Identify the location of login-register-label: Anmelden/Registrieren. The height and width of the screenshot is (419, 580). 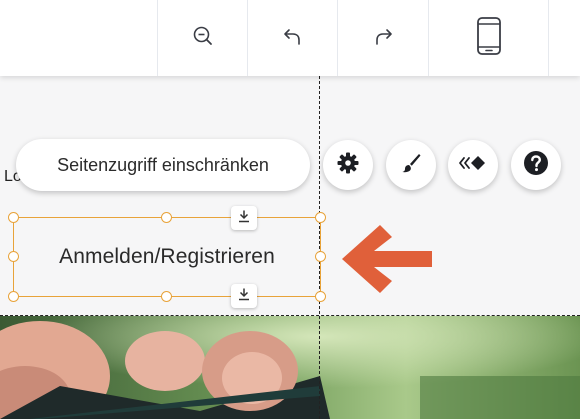
(167, 256).